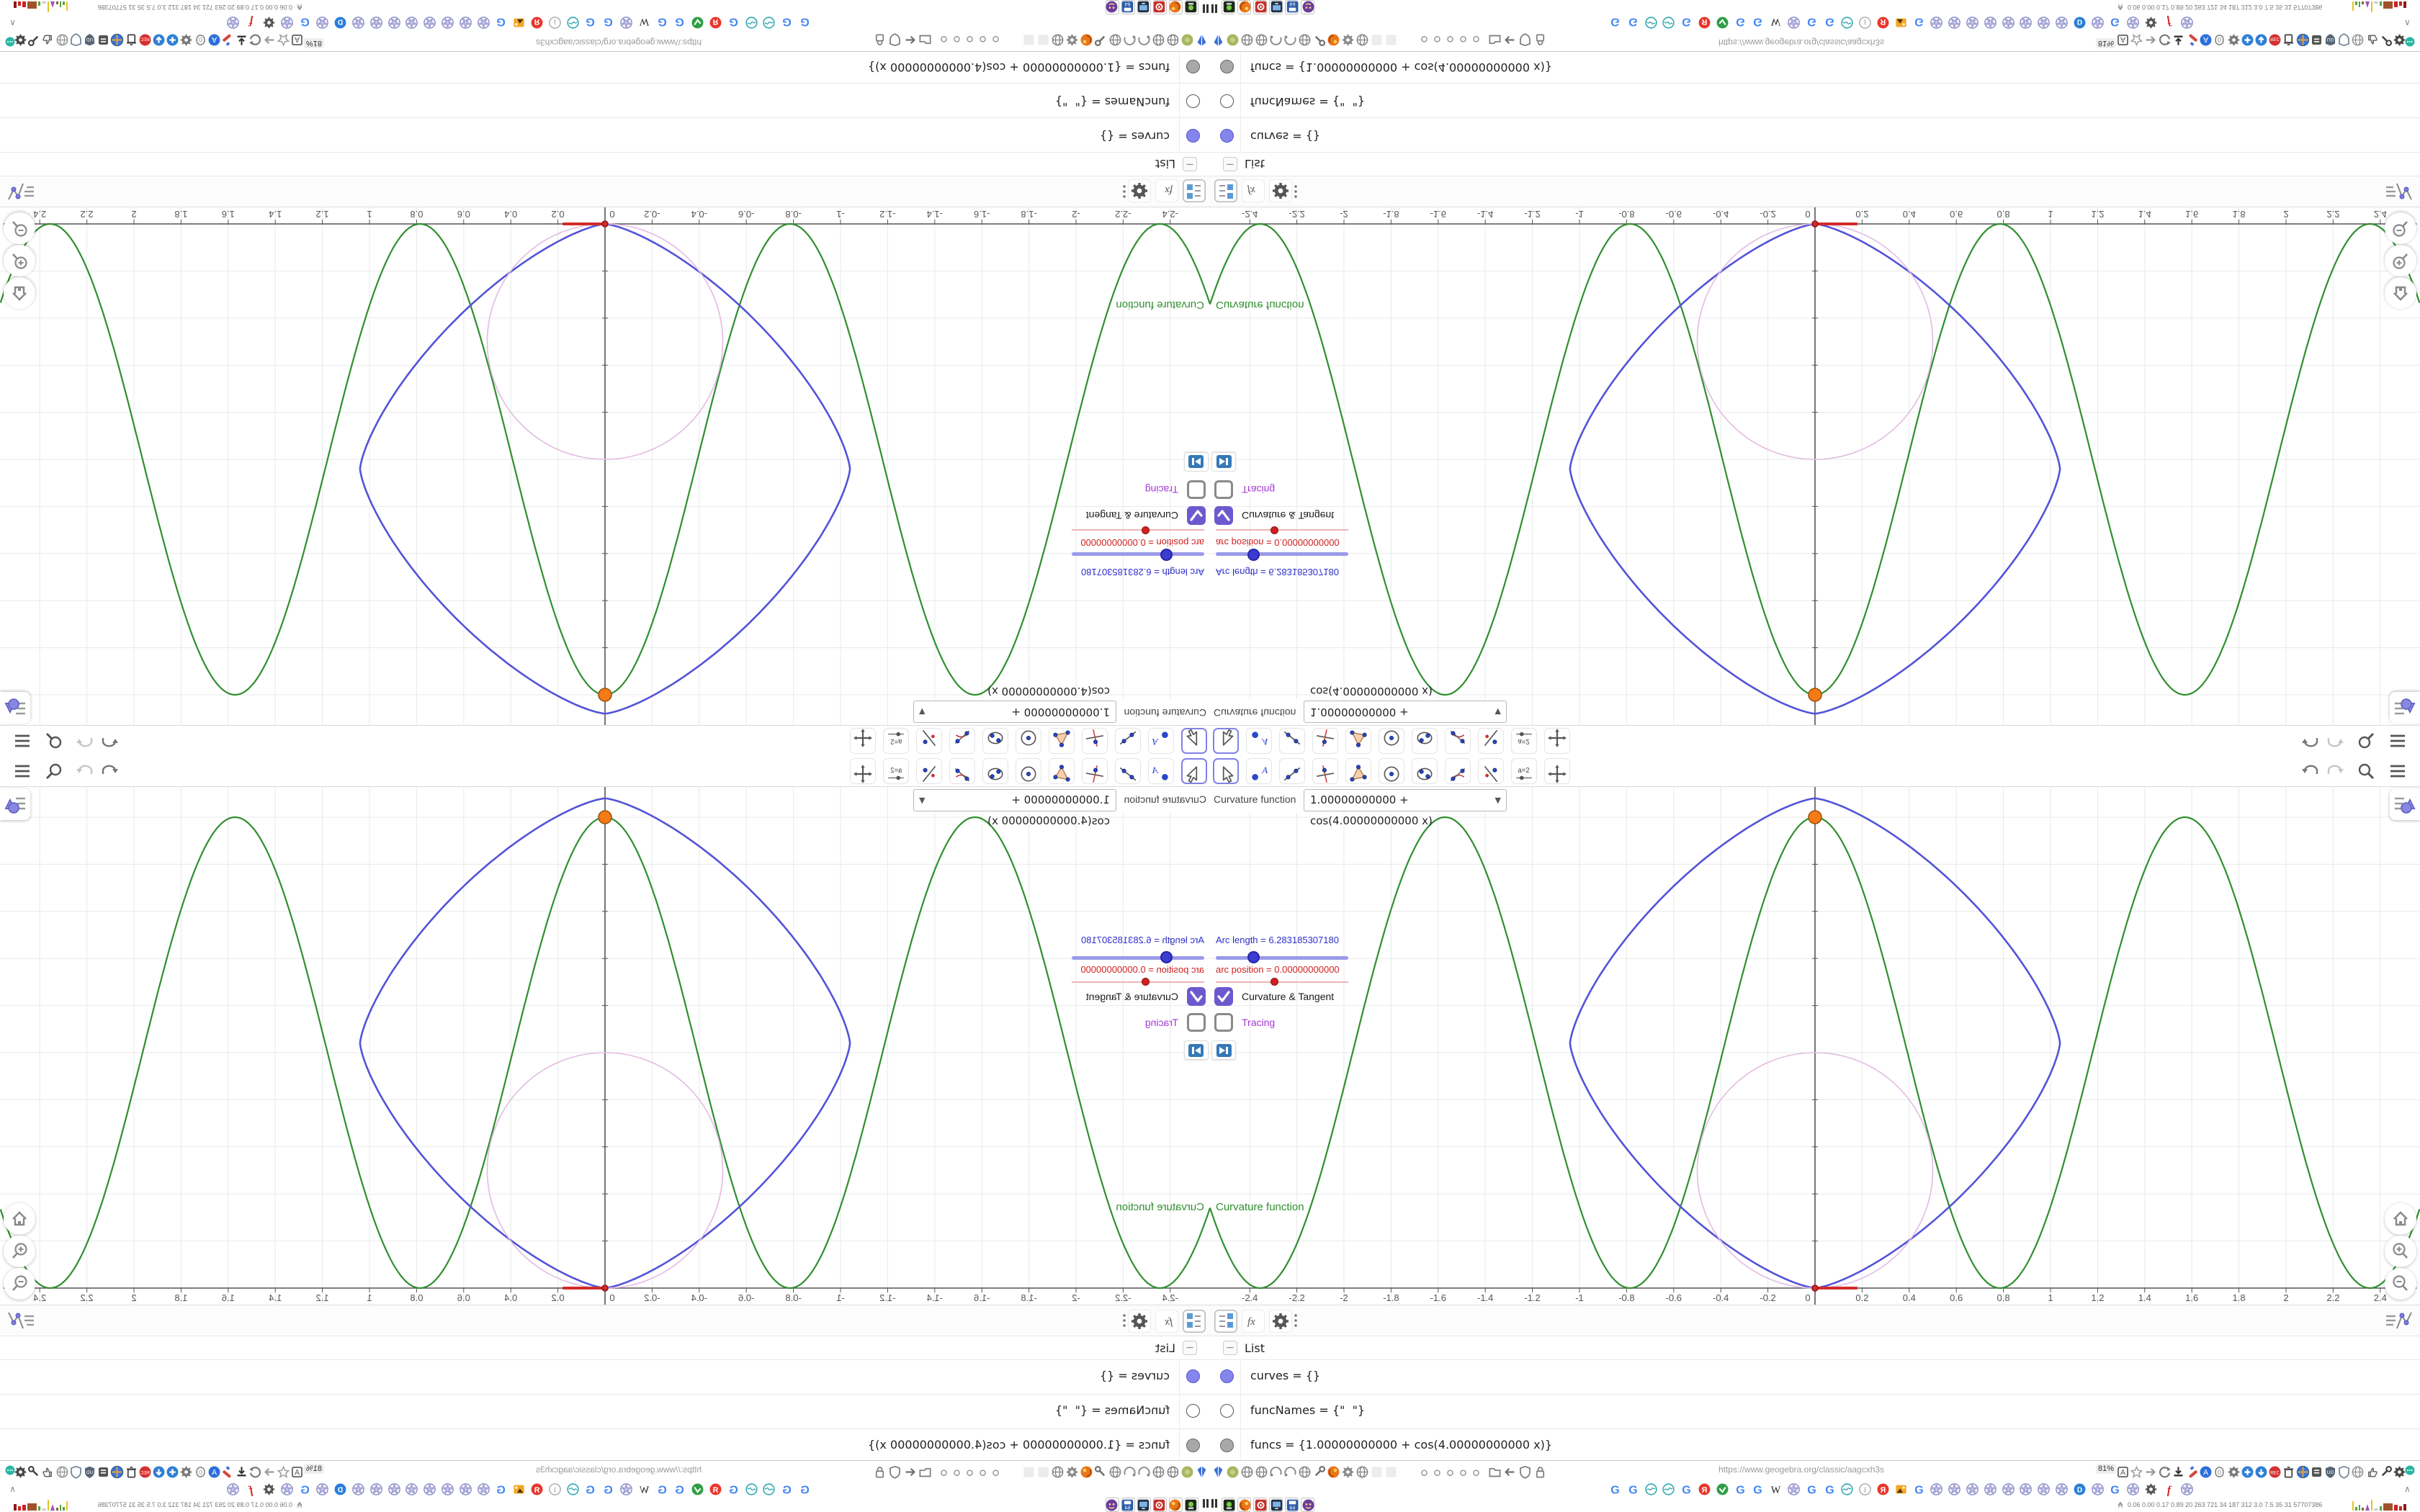 This screenshot has height=1512, width=2420. What do you see at coordinates (1307, 7) in the screenshot?
I see `tile-purple-mask` at bounding box center [1307, 7].